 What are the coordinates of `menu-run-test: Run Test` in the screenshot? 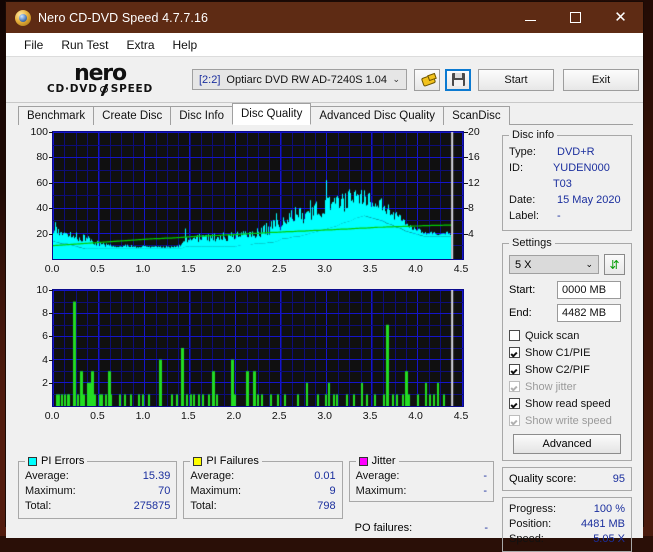 It's located at (84, 45).